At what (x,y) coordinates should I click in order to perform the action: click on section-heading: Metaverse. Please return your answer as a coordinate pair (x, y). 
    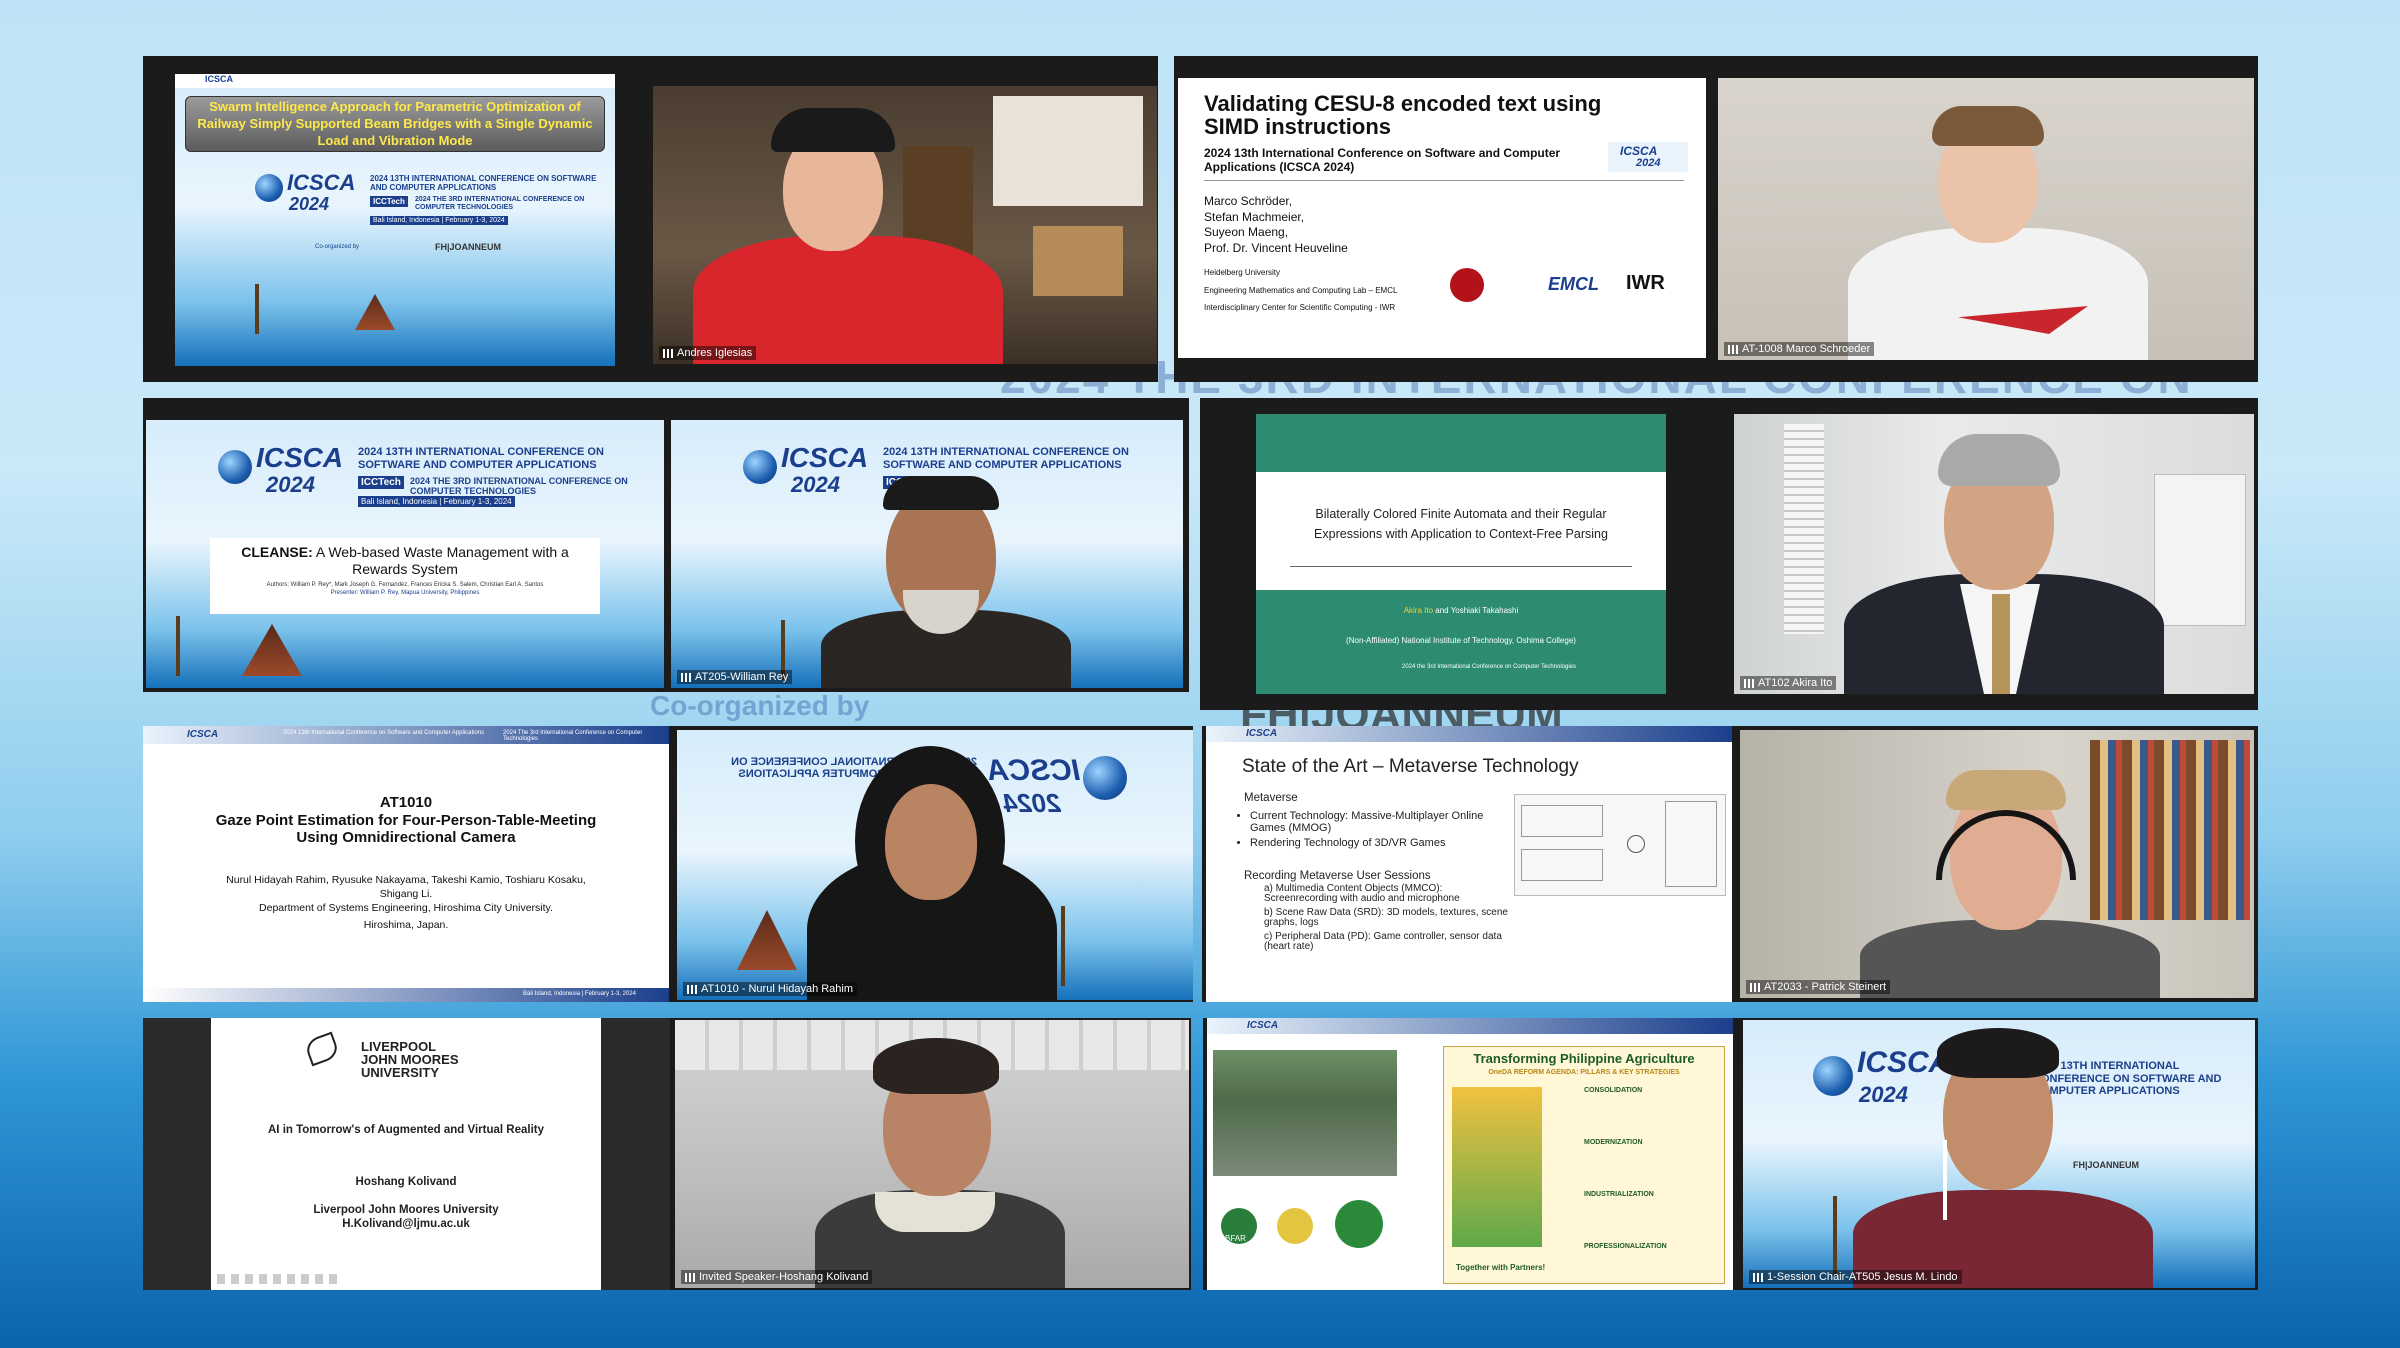
    Looking at the image, I should click on (1271, 798).